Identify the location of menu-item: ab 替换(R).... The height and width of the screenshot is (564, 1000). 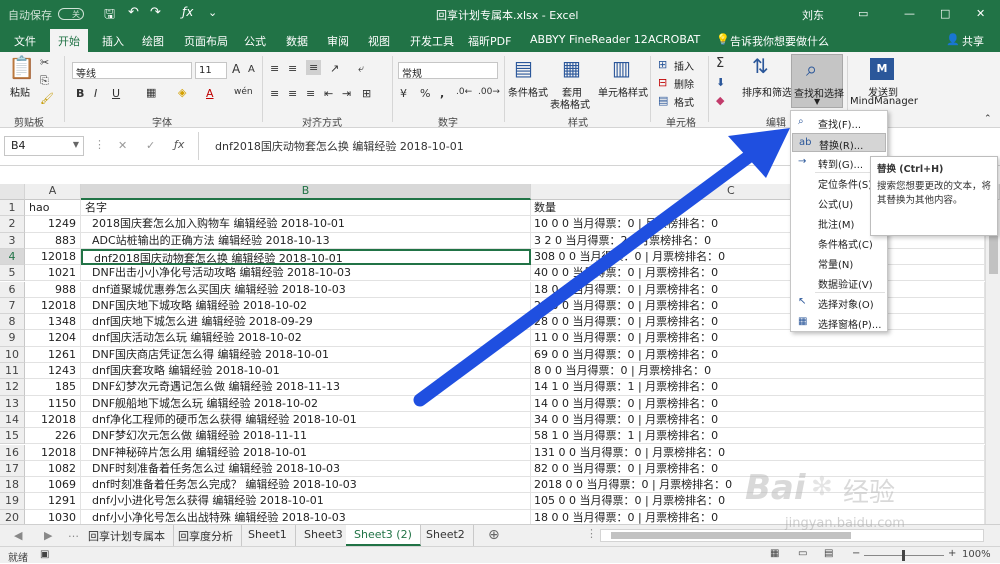
(839, 142).